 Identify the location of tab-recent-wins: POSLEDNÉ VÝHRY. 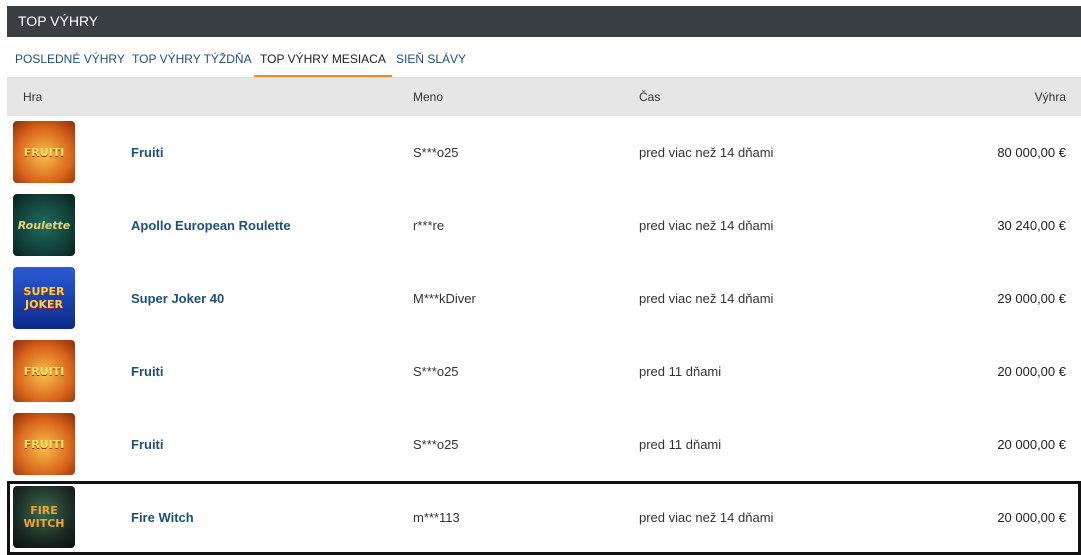
(70, 56).